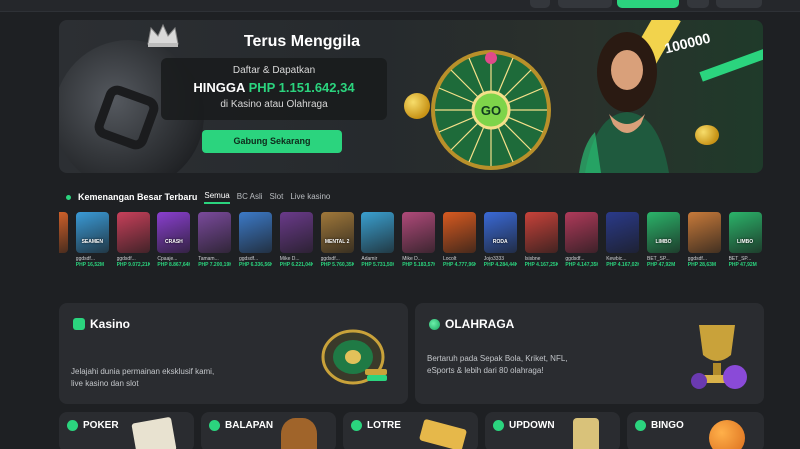 The image size is (800, 449). I want to click on win-amount: PHP 4.147,35K, so click(582, 265).